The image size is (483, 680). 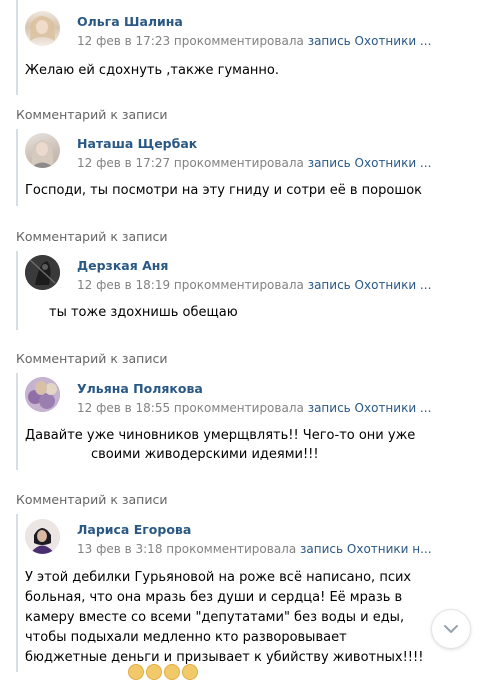 What do you see at coordinates (143, 312) in the screenshot?
I see `comment-text: ты тоже здохнишь обещаю` at bounding box center [143, 312].